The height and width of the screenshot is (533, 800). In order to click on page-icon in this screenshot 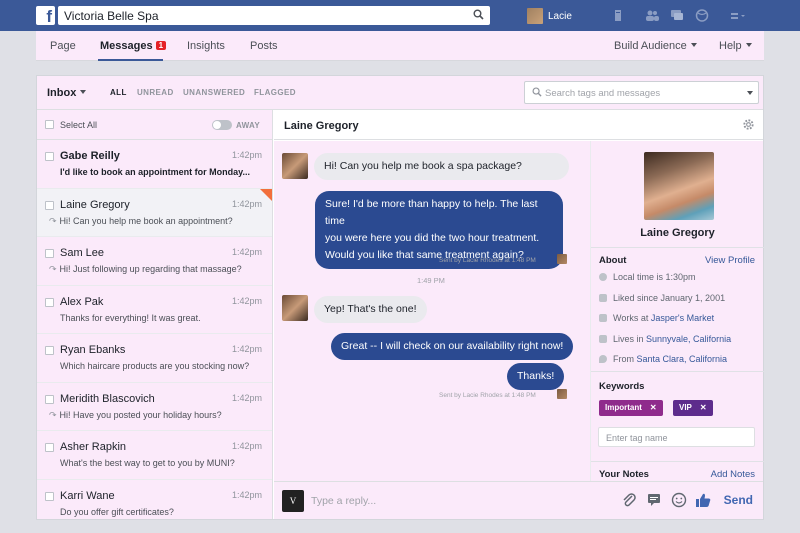, I will do `click(618, 15)`.